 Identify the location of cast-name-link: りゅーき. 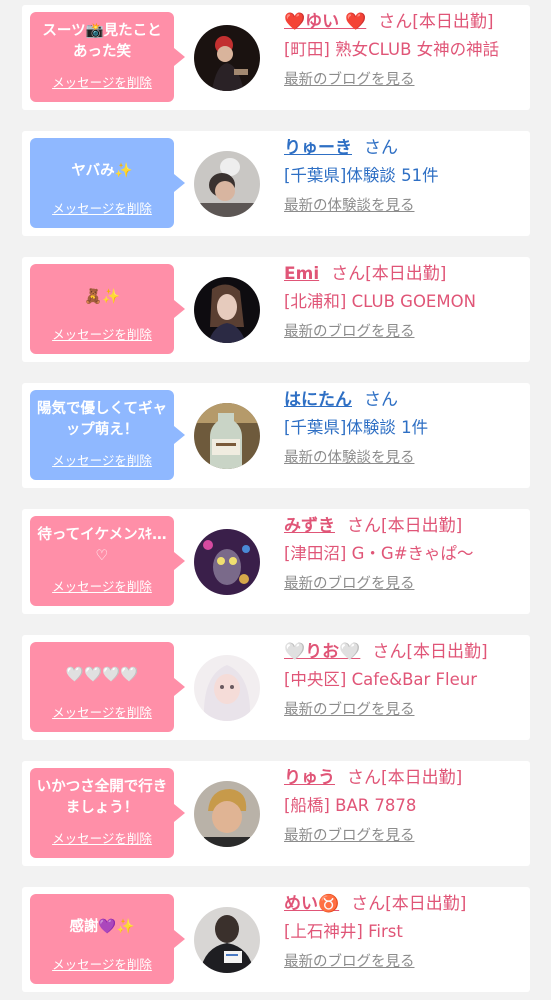
(318, 148).